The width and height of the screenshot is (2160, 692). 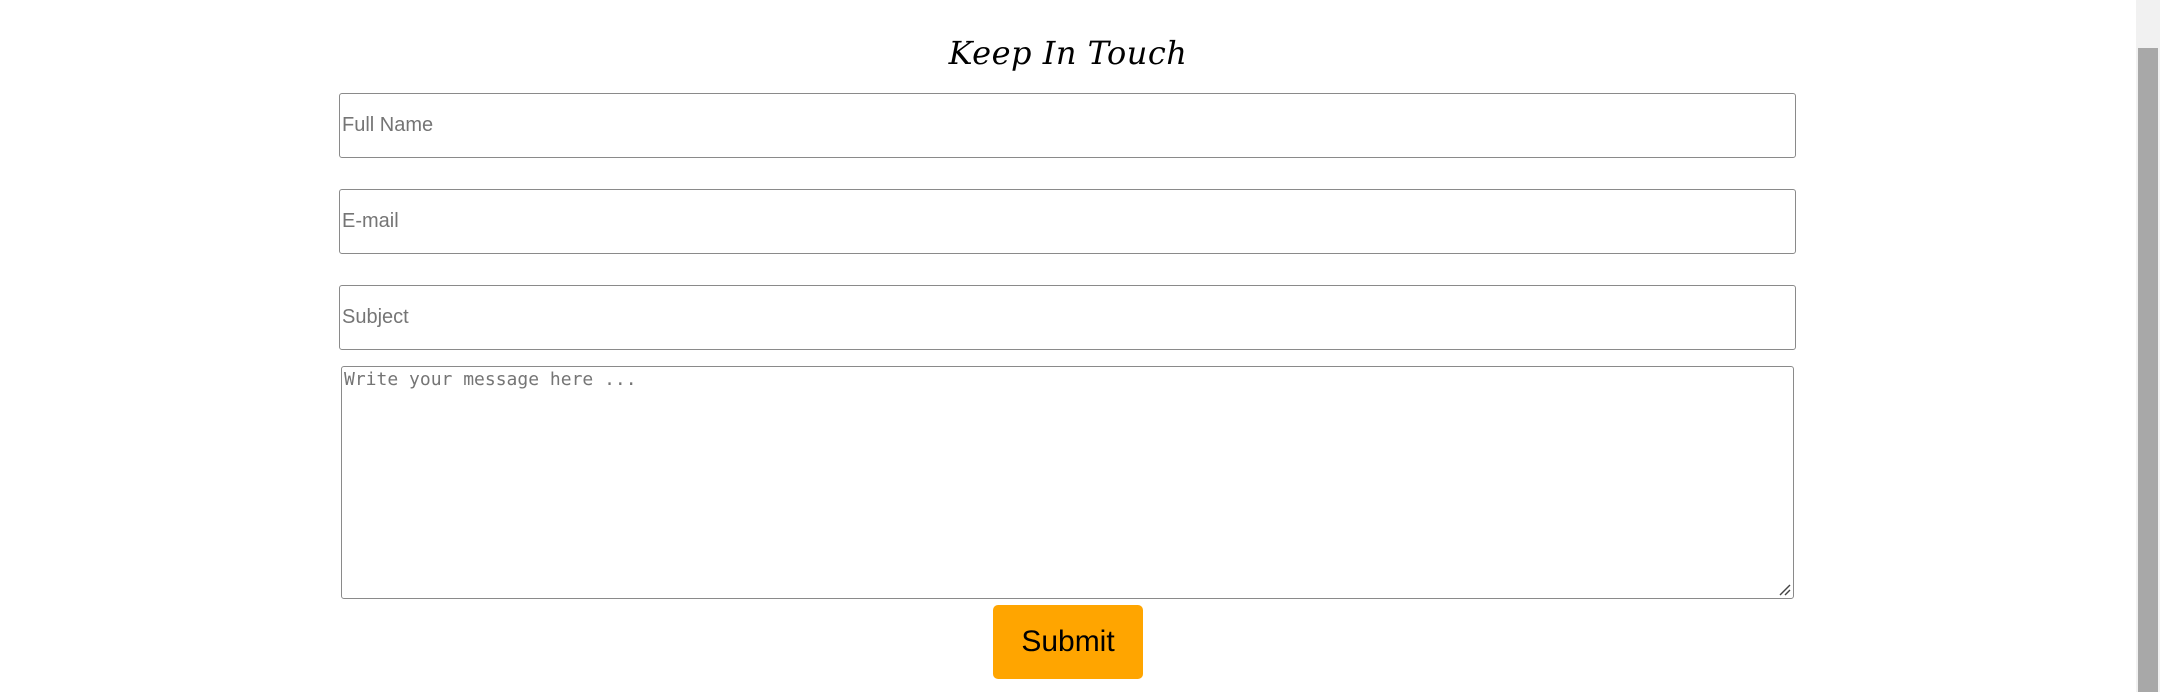 What do you see at coordinates (1784, 589) in the screenshot?
I see `resize-grip-icon` at bounding box center [1784, 589].